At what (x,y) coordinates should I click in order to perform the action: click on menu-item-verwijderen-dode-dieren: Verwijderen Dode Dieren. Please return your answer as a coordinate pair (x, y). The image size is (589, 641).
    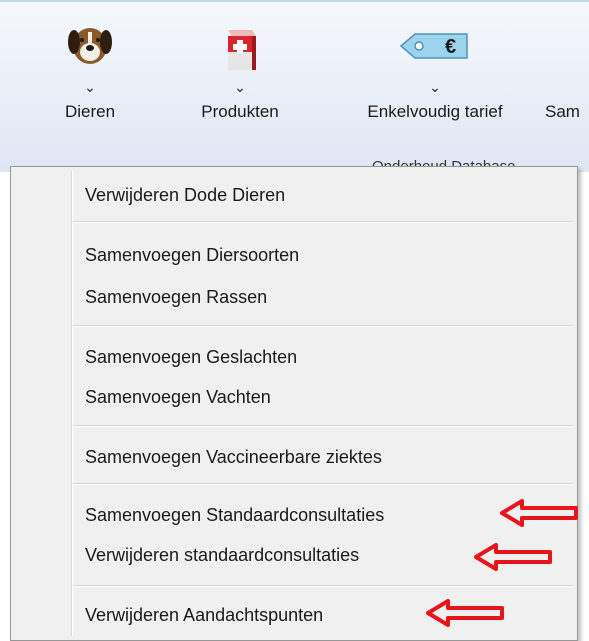
    Looking at the image, I should click on (185, 195).